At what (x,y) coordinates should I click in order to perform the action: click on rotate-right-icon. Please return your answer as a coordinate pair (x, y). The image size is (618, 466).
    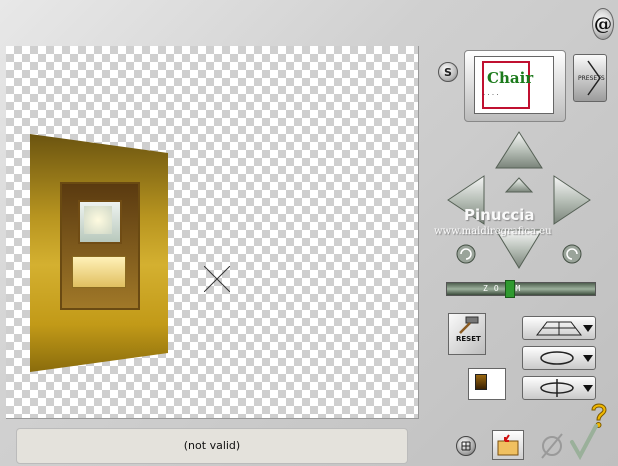
    Looking at the image, I should click on (572, 254).